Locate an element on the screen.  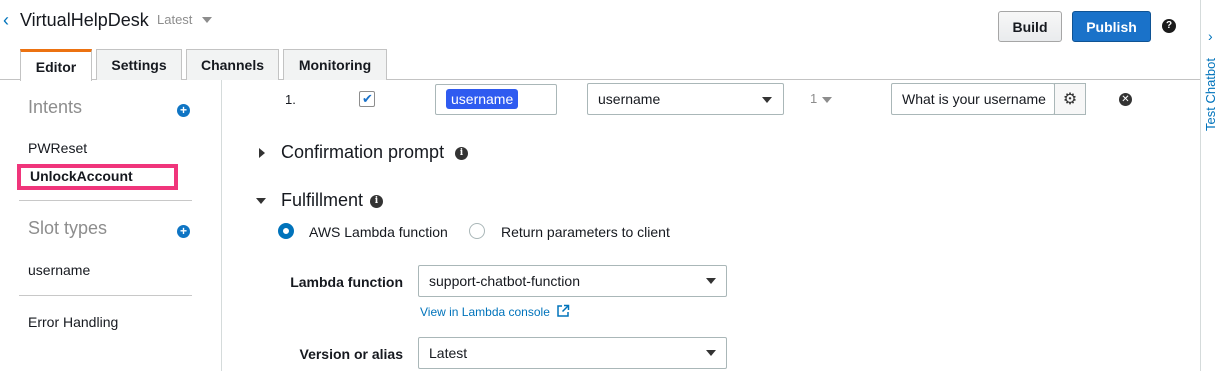
slot-prompt-value: What is your username is located at coordinates (974, 99).